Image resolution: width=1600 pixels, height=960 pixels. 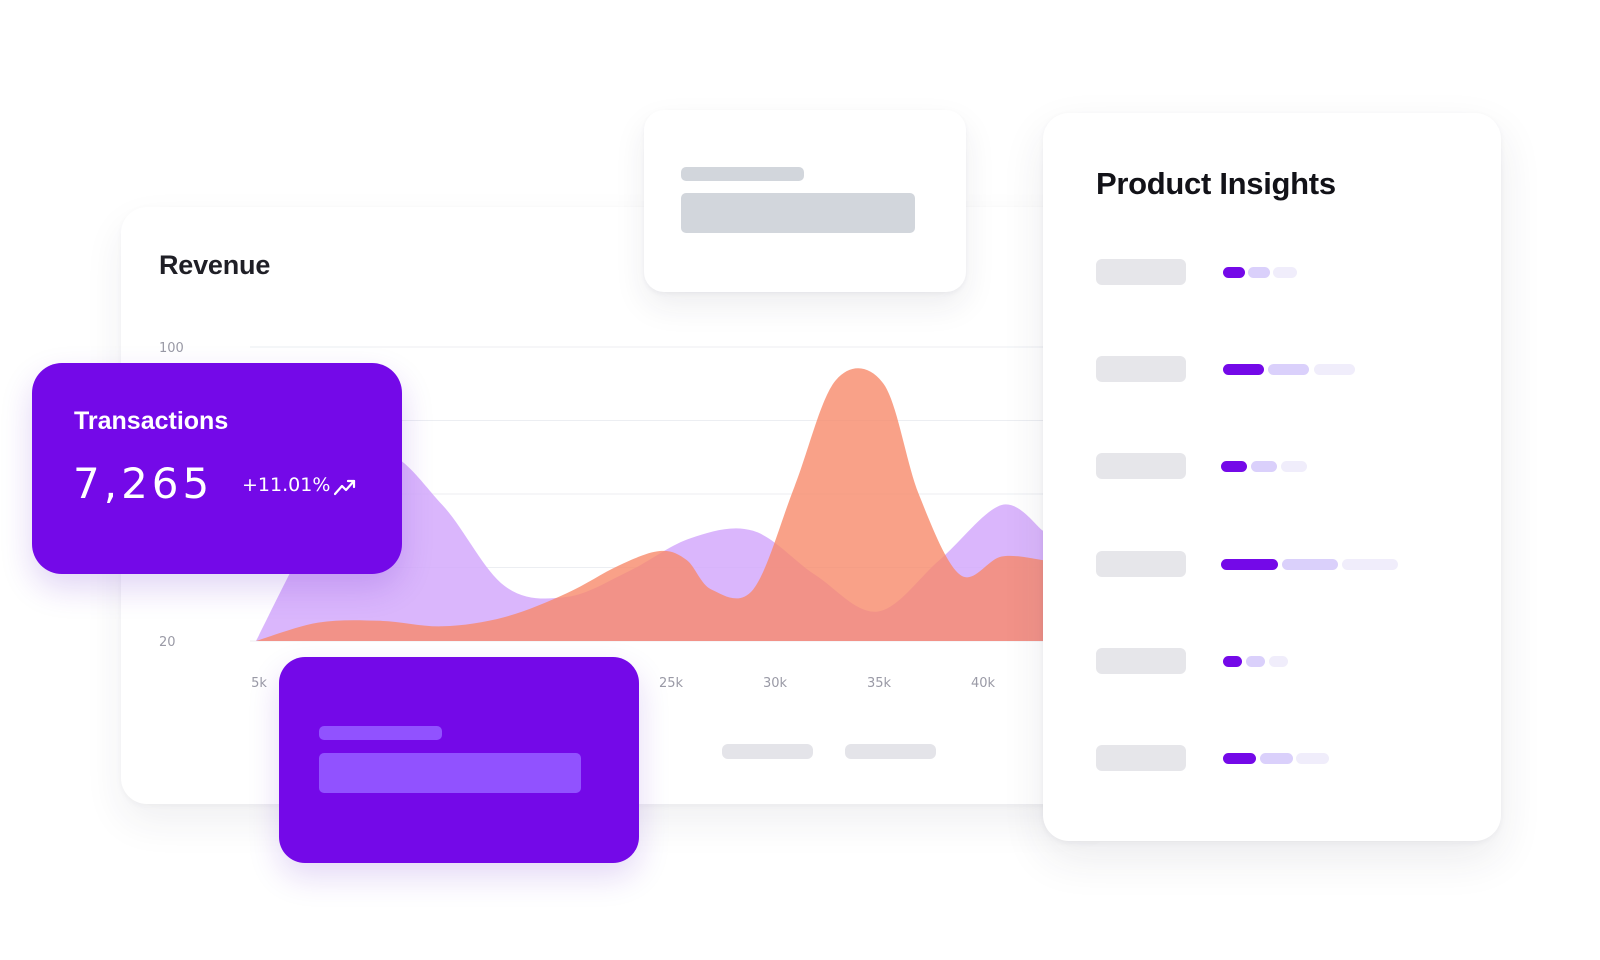 I want to click on x-tick-label: 30k, so click(x=775, y=683).